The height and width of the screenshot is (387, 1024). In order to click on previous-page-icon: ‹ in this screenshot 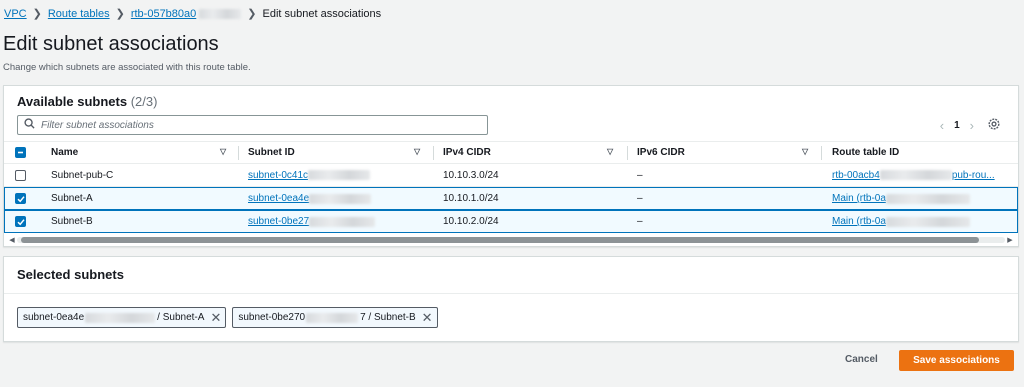, I will do `click(942, 125)`.